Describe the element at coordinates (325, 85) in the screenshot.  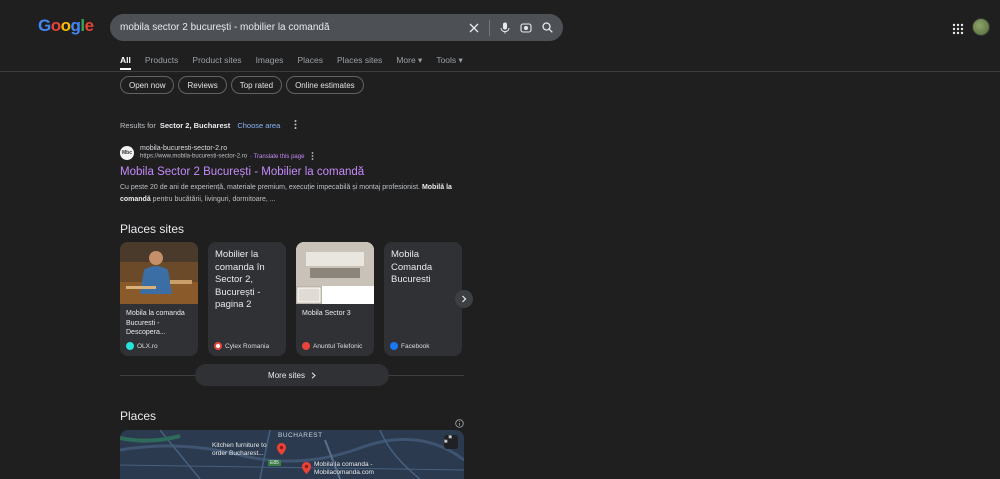
I see `chip-online-estimates: Online estimates` at that location.